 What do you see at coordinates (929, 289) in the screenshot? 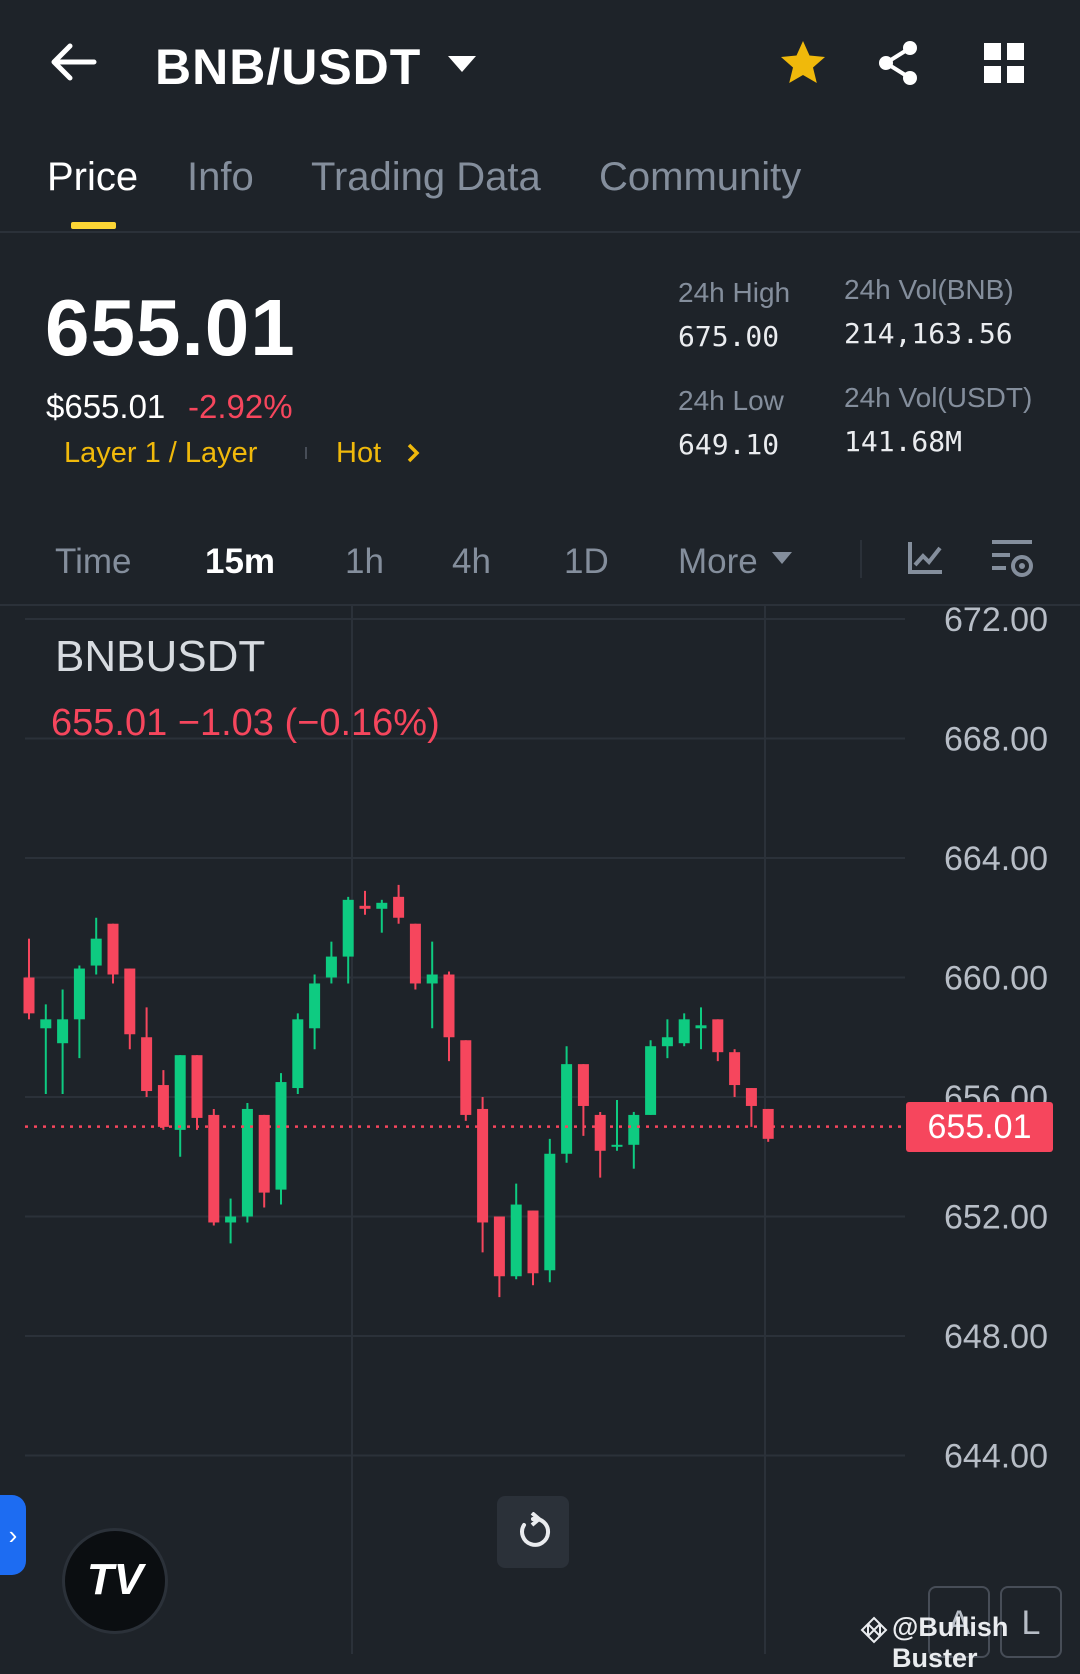
I see `vol-base-label: 24h Vol(BNB)` at bounding box center [929, 289].